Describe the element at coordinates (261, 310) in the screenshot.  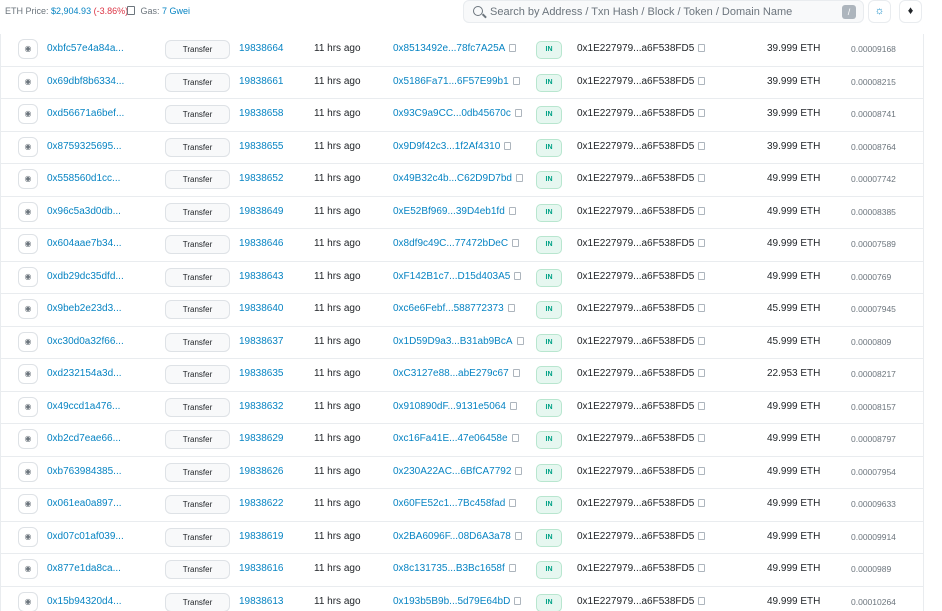
I see `block-link: 19838640` at that location.